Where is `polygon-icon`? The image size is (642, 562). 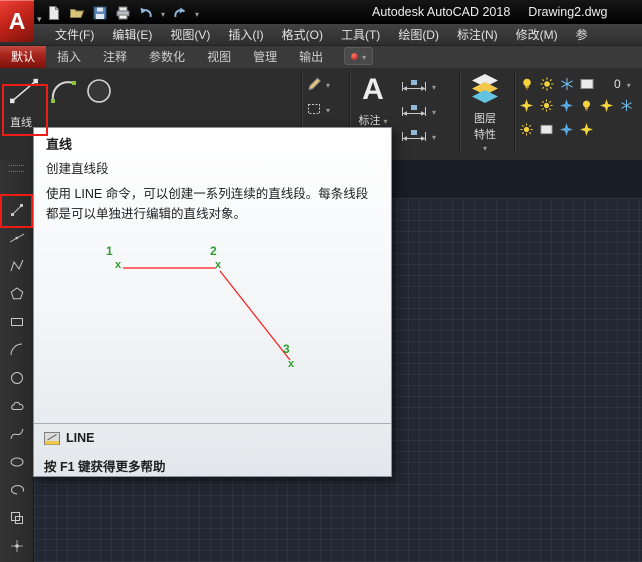 polygon-icon is located at coordinates (17, 294).